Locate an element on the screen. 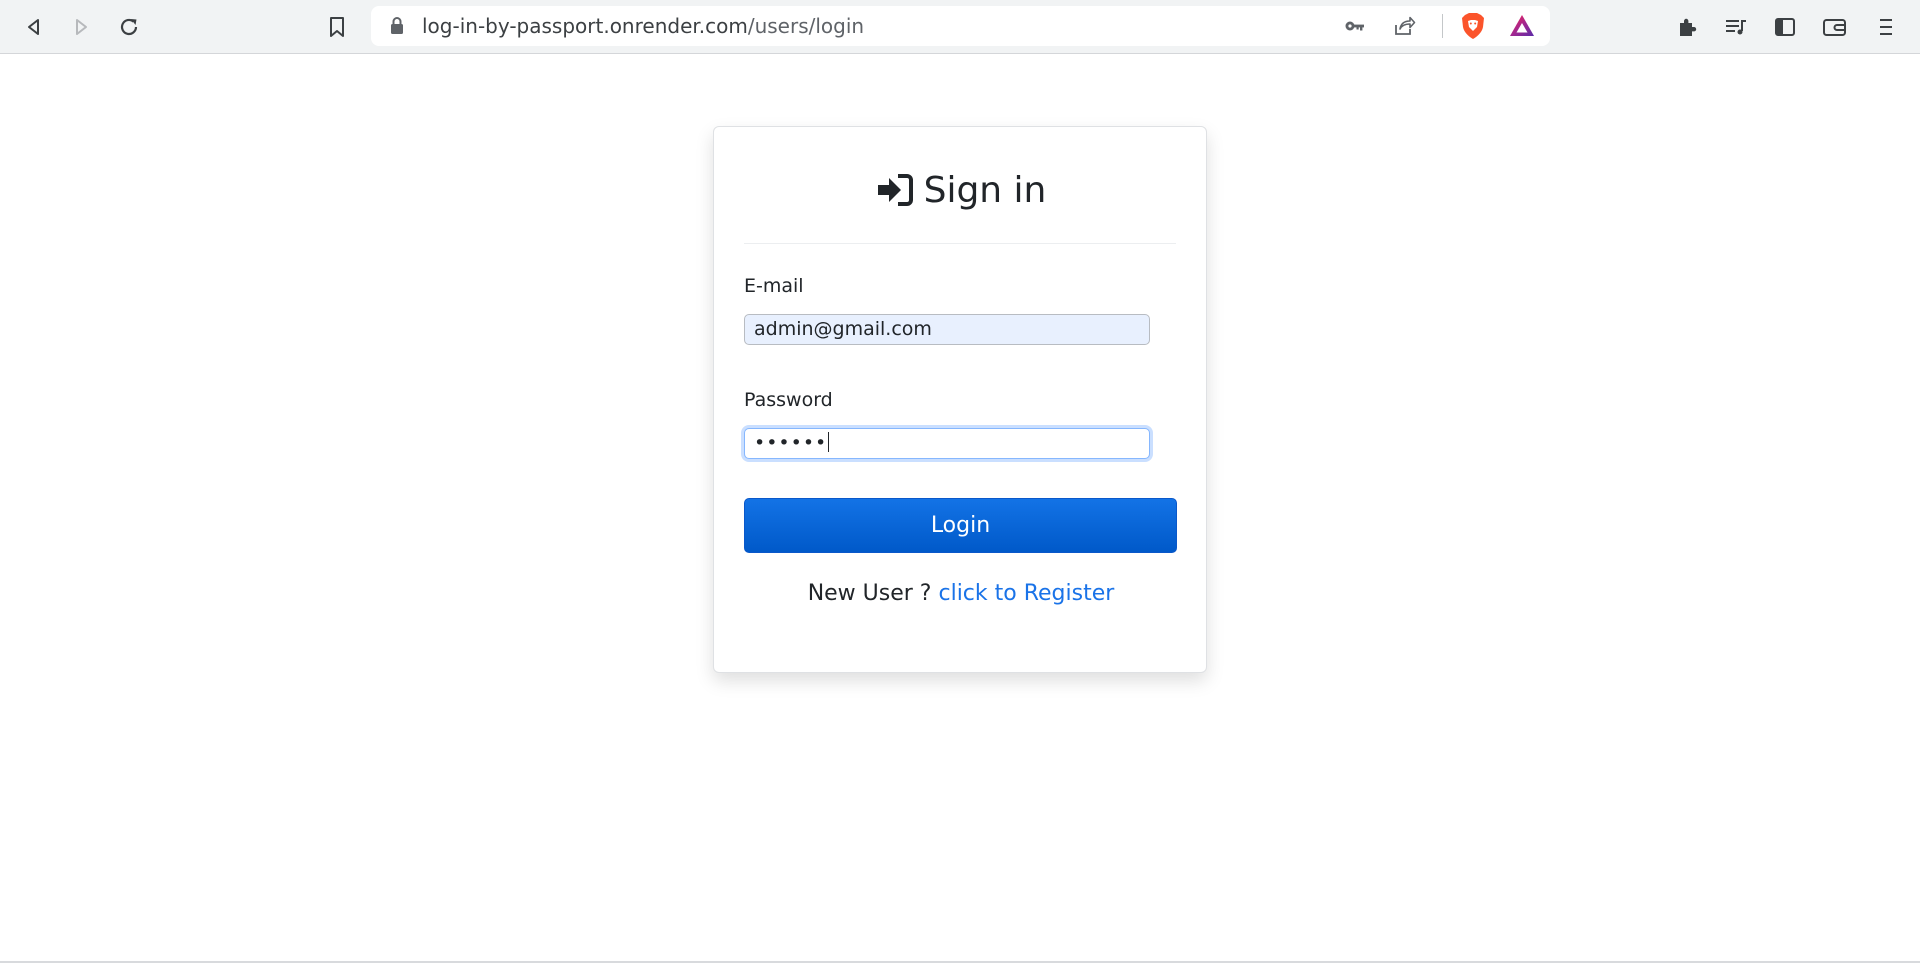  brave-rewards-triangle-icon is located at coordinates (1522, 26).